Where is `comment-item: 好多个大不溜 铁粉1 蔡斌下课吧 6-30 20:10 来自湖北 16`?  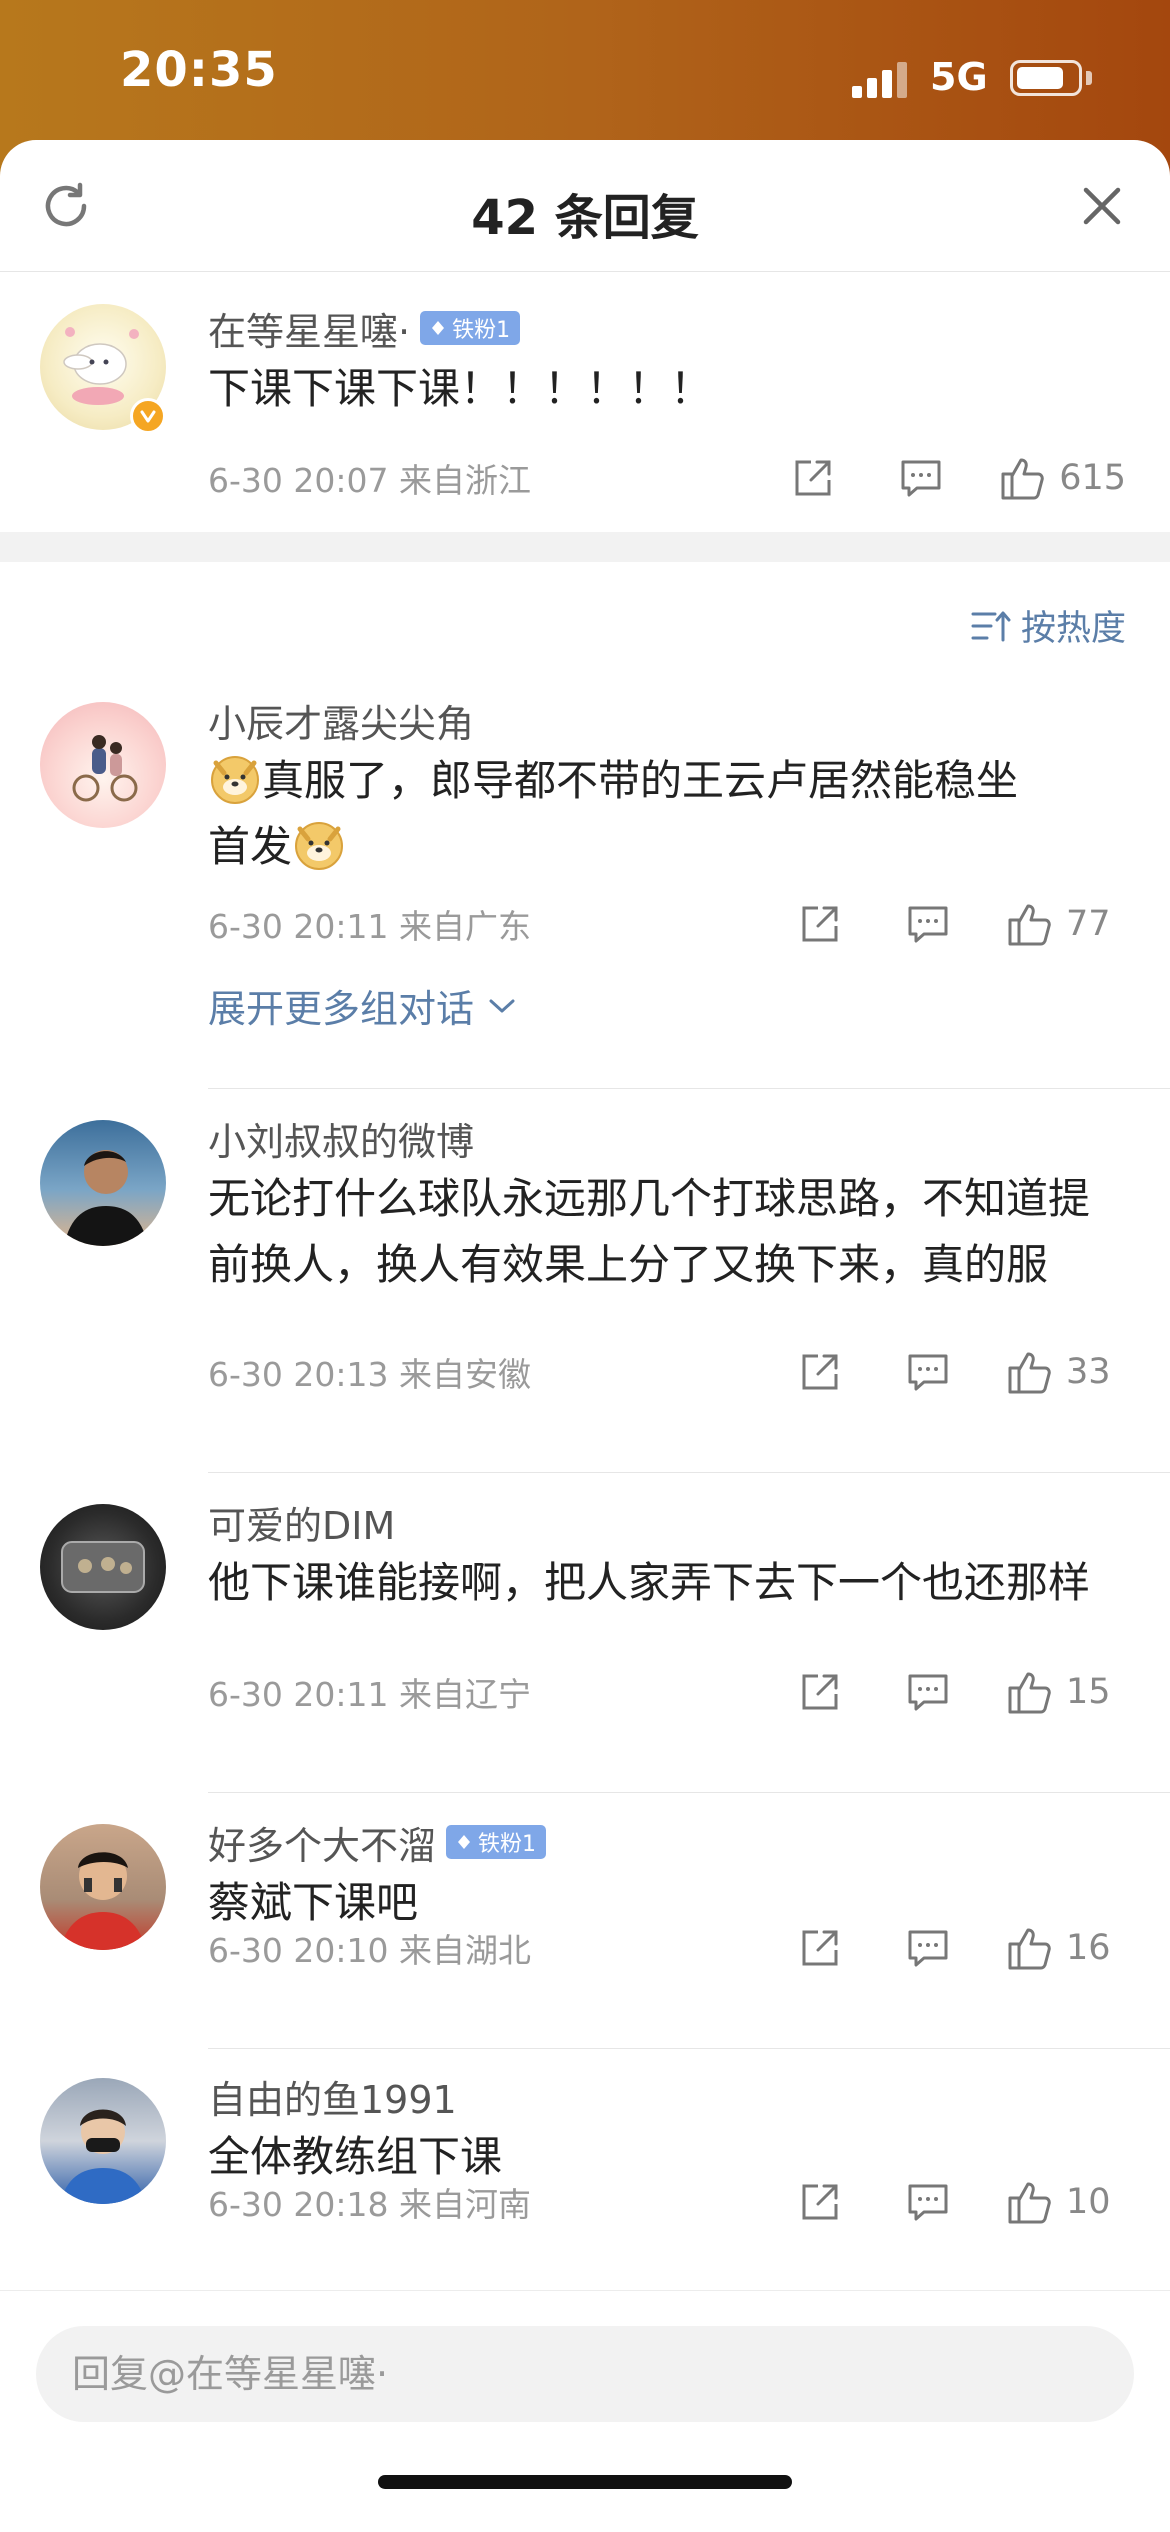
comment-item: 好多个大不溜 铁粉1 蔡斌下课吧 6-30 20:10 来自湖北 16 is located at coordinates (585, 1922).